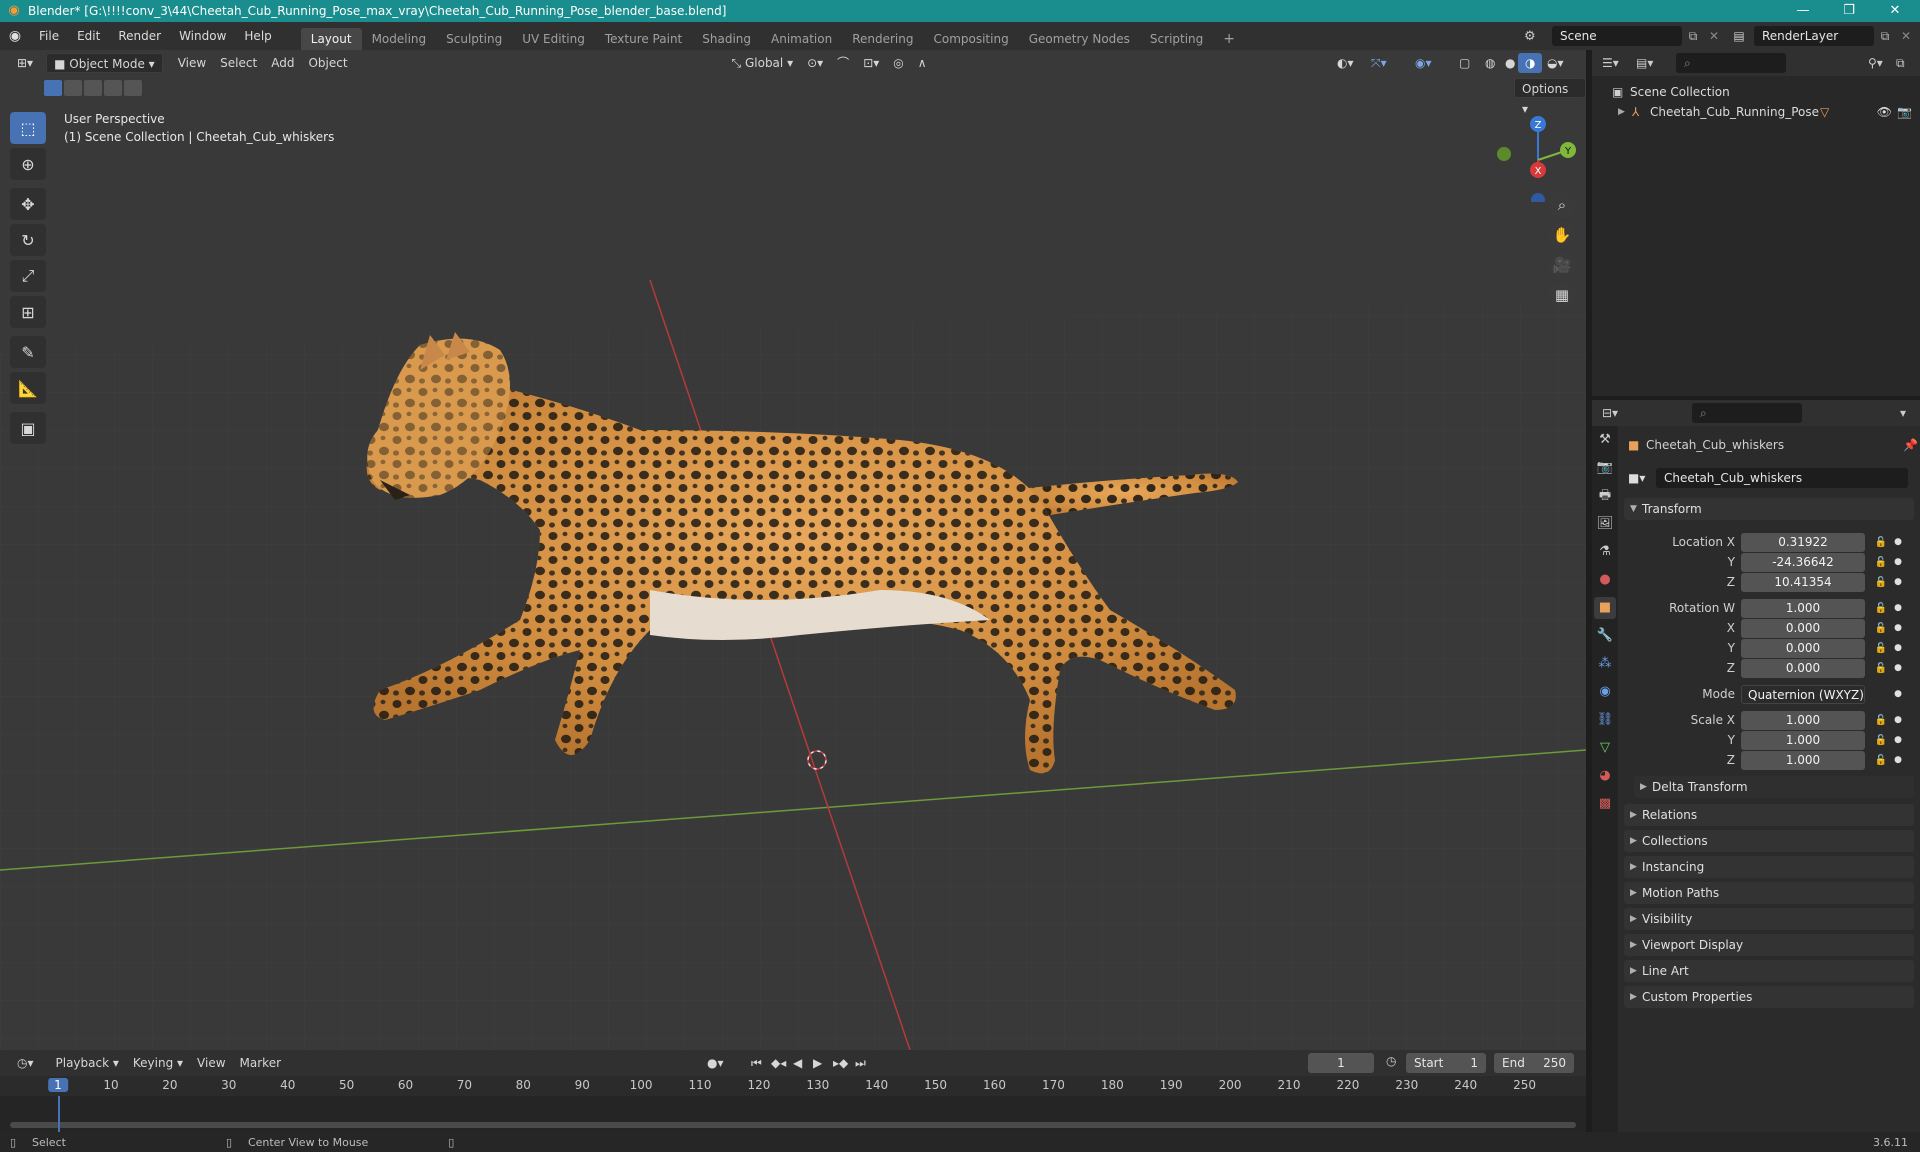  Describe the element at coordinates (1605, 468) in the screenshot. I see `render-tab-icon: 📷` at that location.